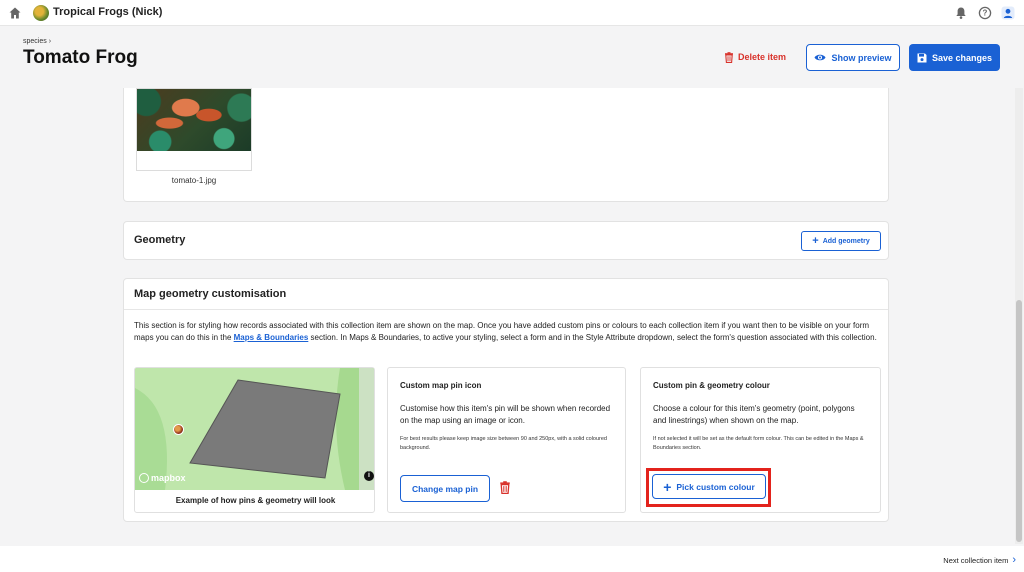  I want to click on pick-custom-colour-label: Pick custom colour, so click(715, 486).